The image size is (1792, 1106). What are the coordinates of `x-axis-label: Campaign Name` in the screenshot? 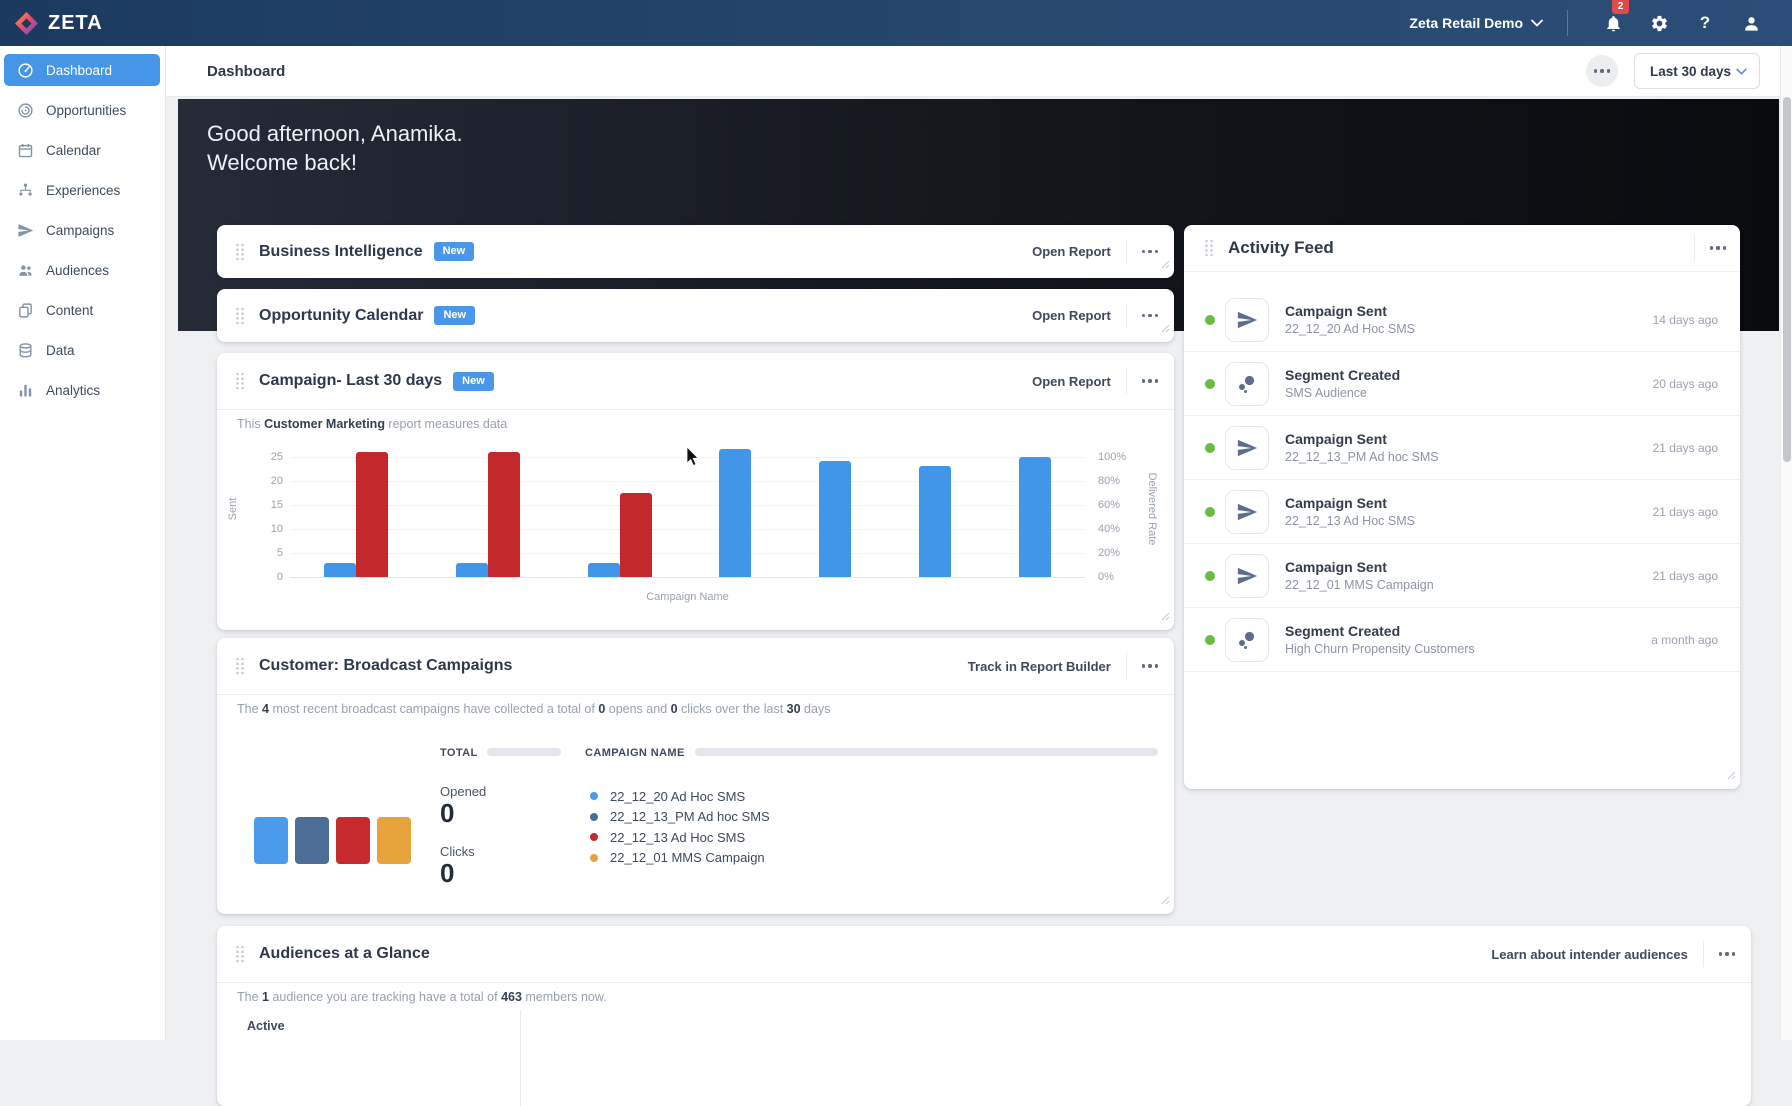 It's located at (687, 597).